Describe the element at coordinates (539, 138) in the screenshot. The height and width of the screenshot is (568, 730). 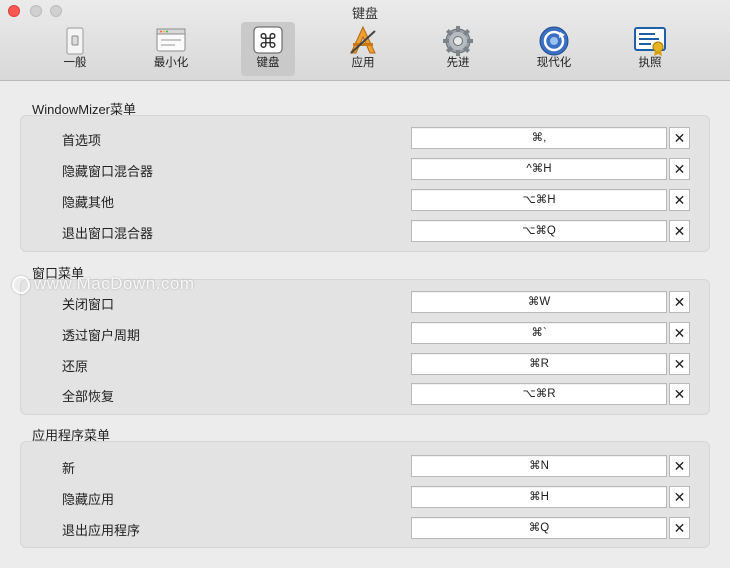
I see `shortcut-field: ⌘,` at that location.